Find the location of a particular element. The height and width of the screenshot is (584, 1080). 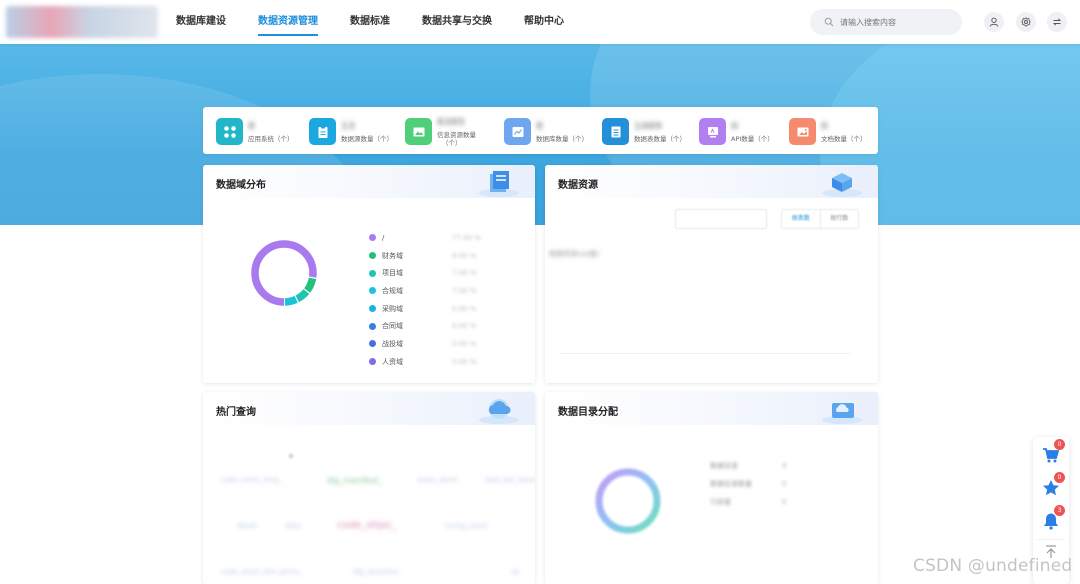

toolbar-divider is located at coordinates (1051, 539).